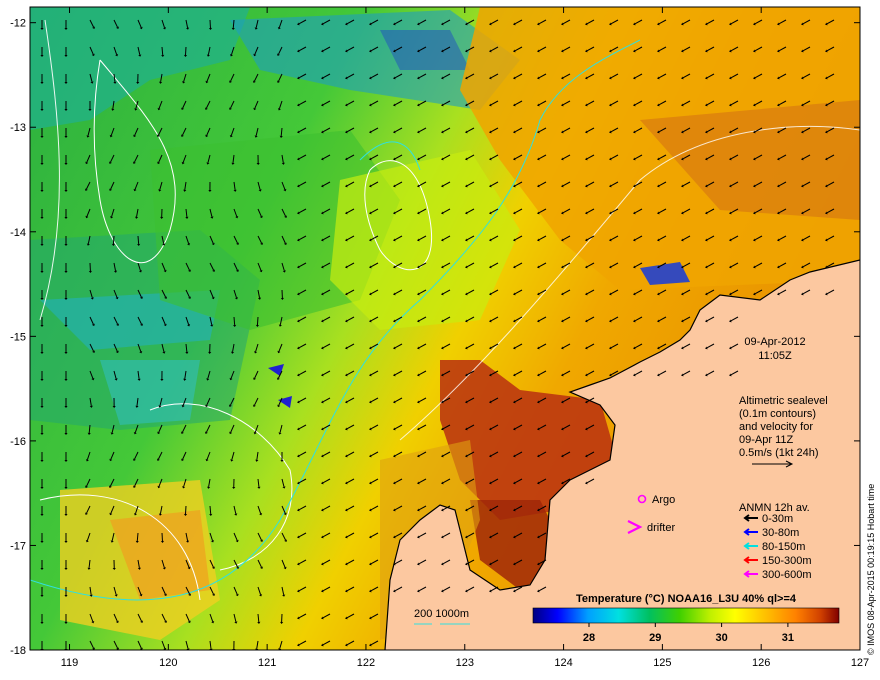 The image size is (880, 680). Describe the element at coordinates (775, 356) in the screenshot. I see `map-time: 11:05Z` at that location.